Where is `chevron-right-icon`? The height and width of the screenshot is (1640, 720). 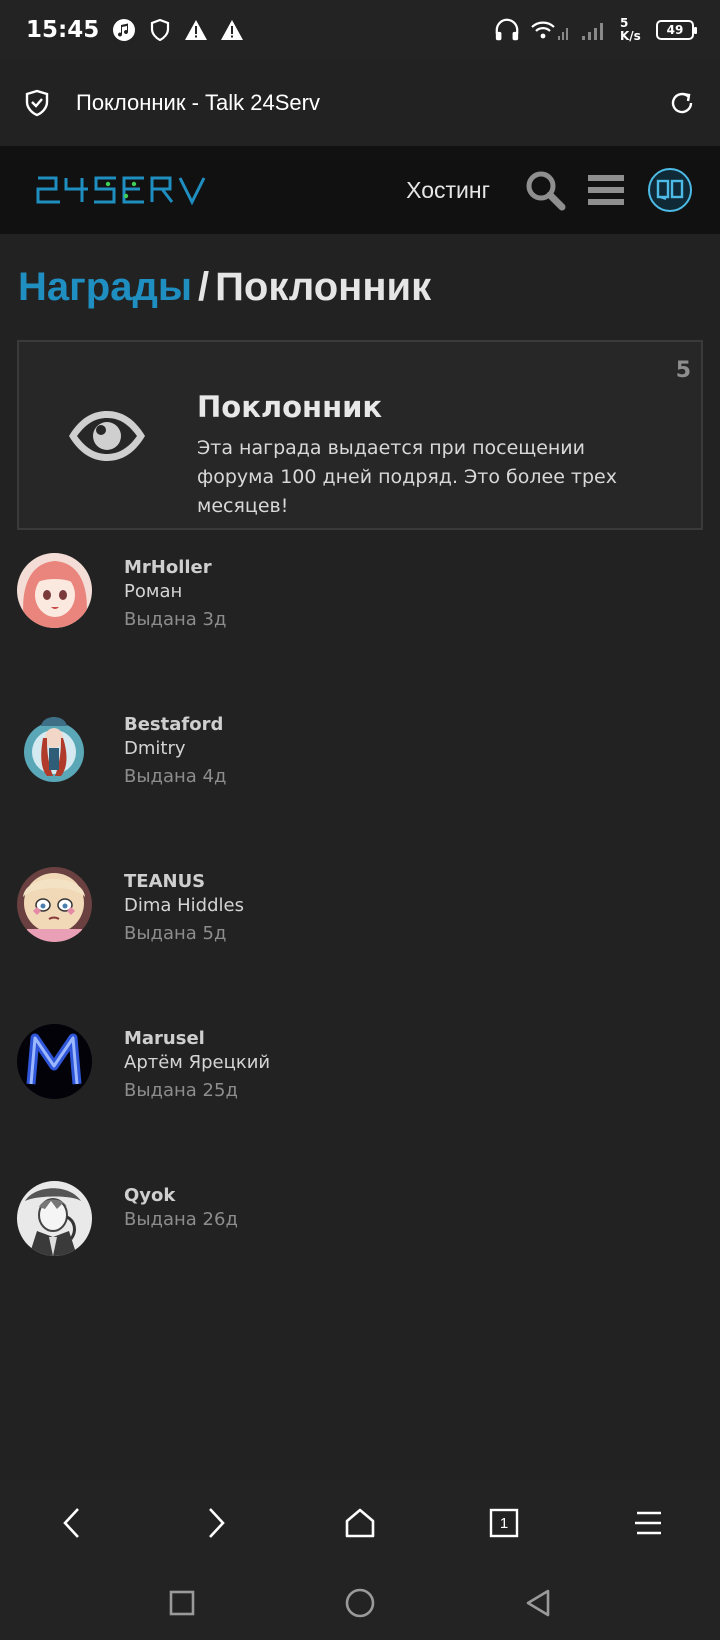
chevron-right-icon is located at coordinates (217, 1523).